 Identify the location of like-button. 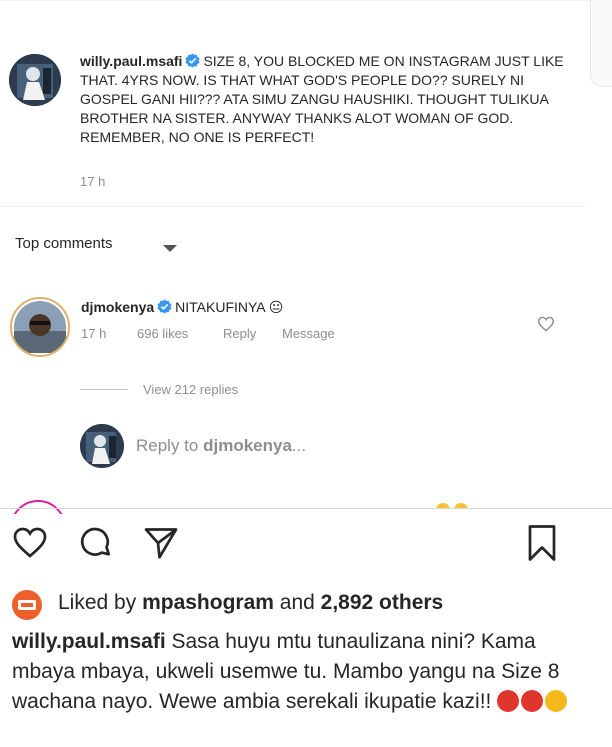
(30, 545).